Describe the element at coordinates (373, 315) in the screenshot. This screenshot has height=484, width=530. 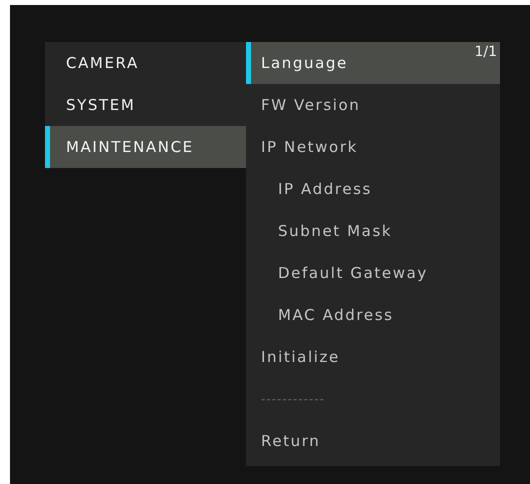
I see `menu-item: MAC Address` at that location.